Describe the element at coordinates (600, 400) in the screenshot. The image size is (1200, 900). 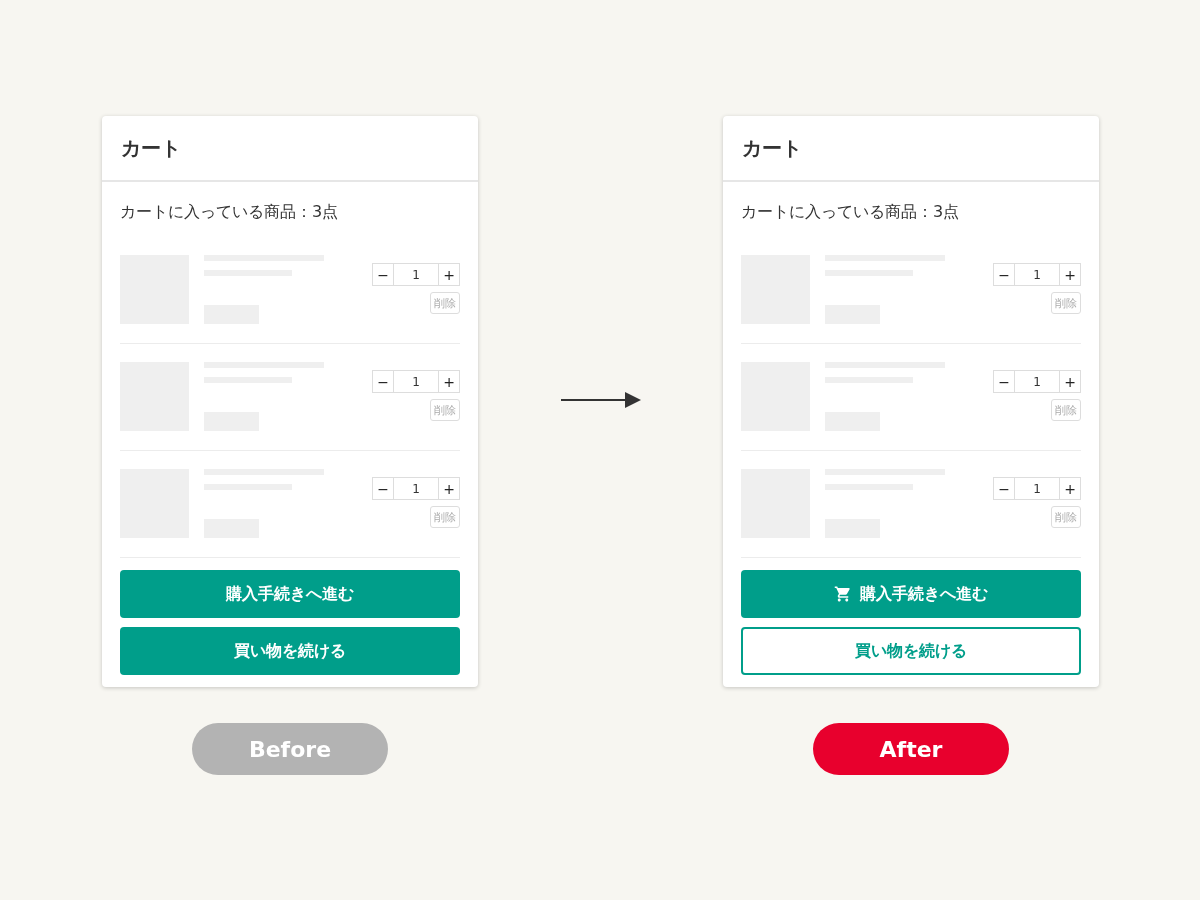
I see `arrow-icon` at that location.